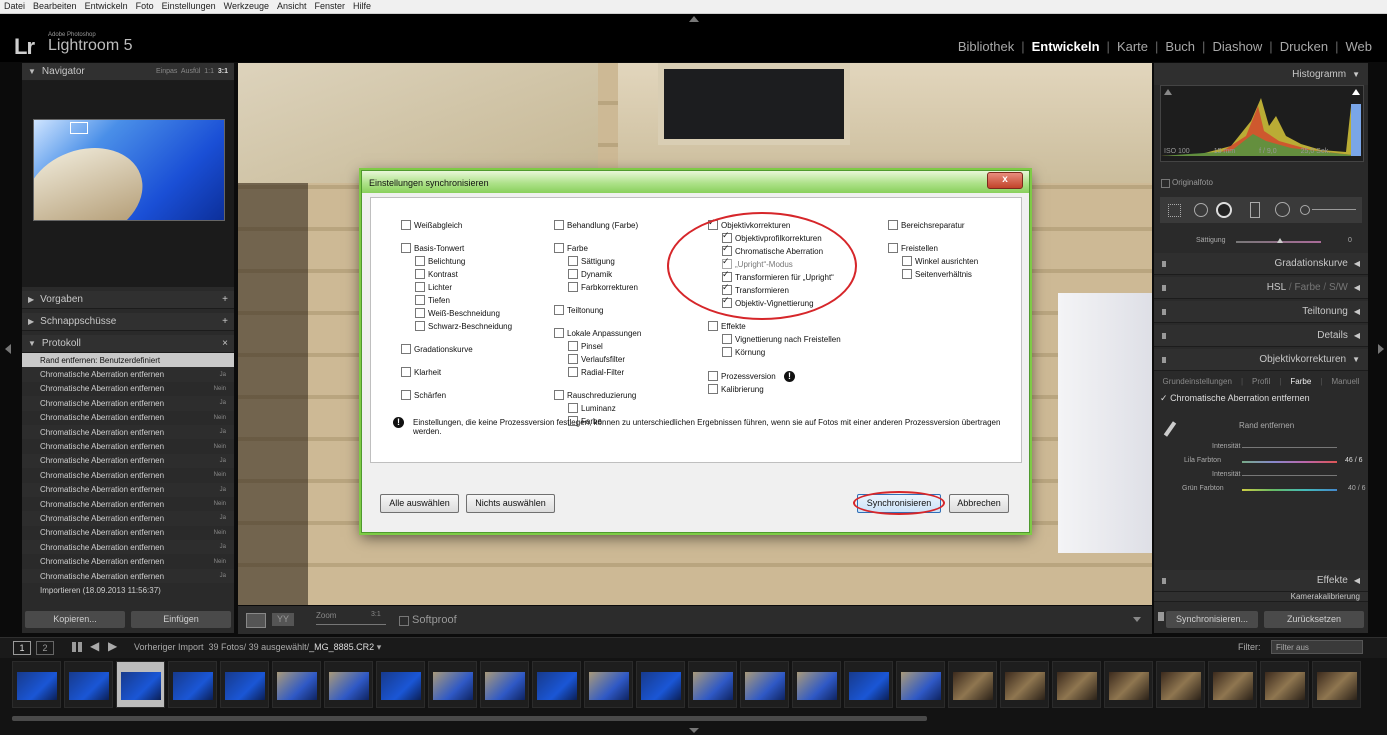  What do you see at coordinates (986, 46) in the screenshot?
I see `module-bibliothek: Bibliothek` at bounding box center [986, 46].